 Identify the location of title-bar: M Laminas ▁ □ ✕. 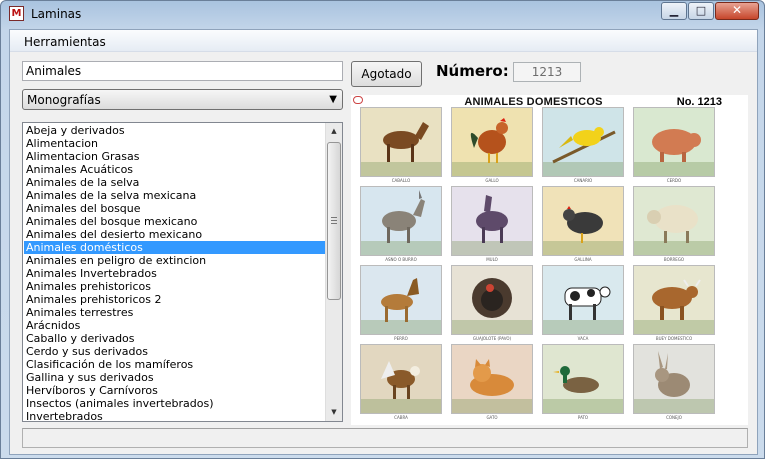
(382, 14).